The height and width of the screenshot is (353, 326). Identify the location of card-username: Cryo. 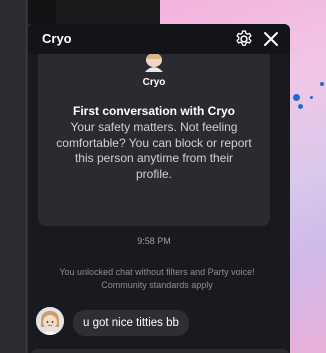
(154, 82).